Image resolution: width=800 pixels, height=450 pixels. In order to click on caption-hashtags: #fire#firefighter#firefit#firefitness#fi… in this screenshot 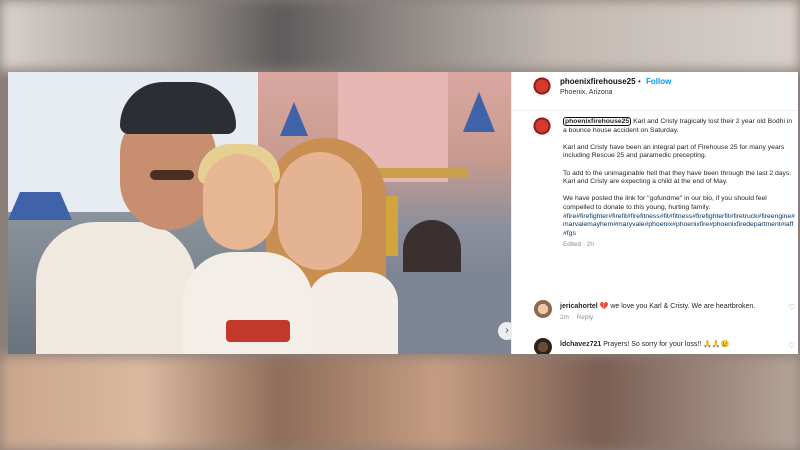, I will do `click(679, 226)`.